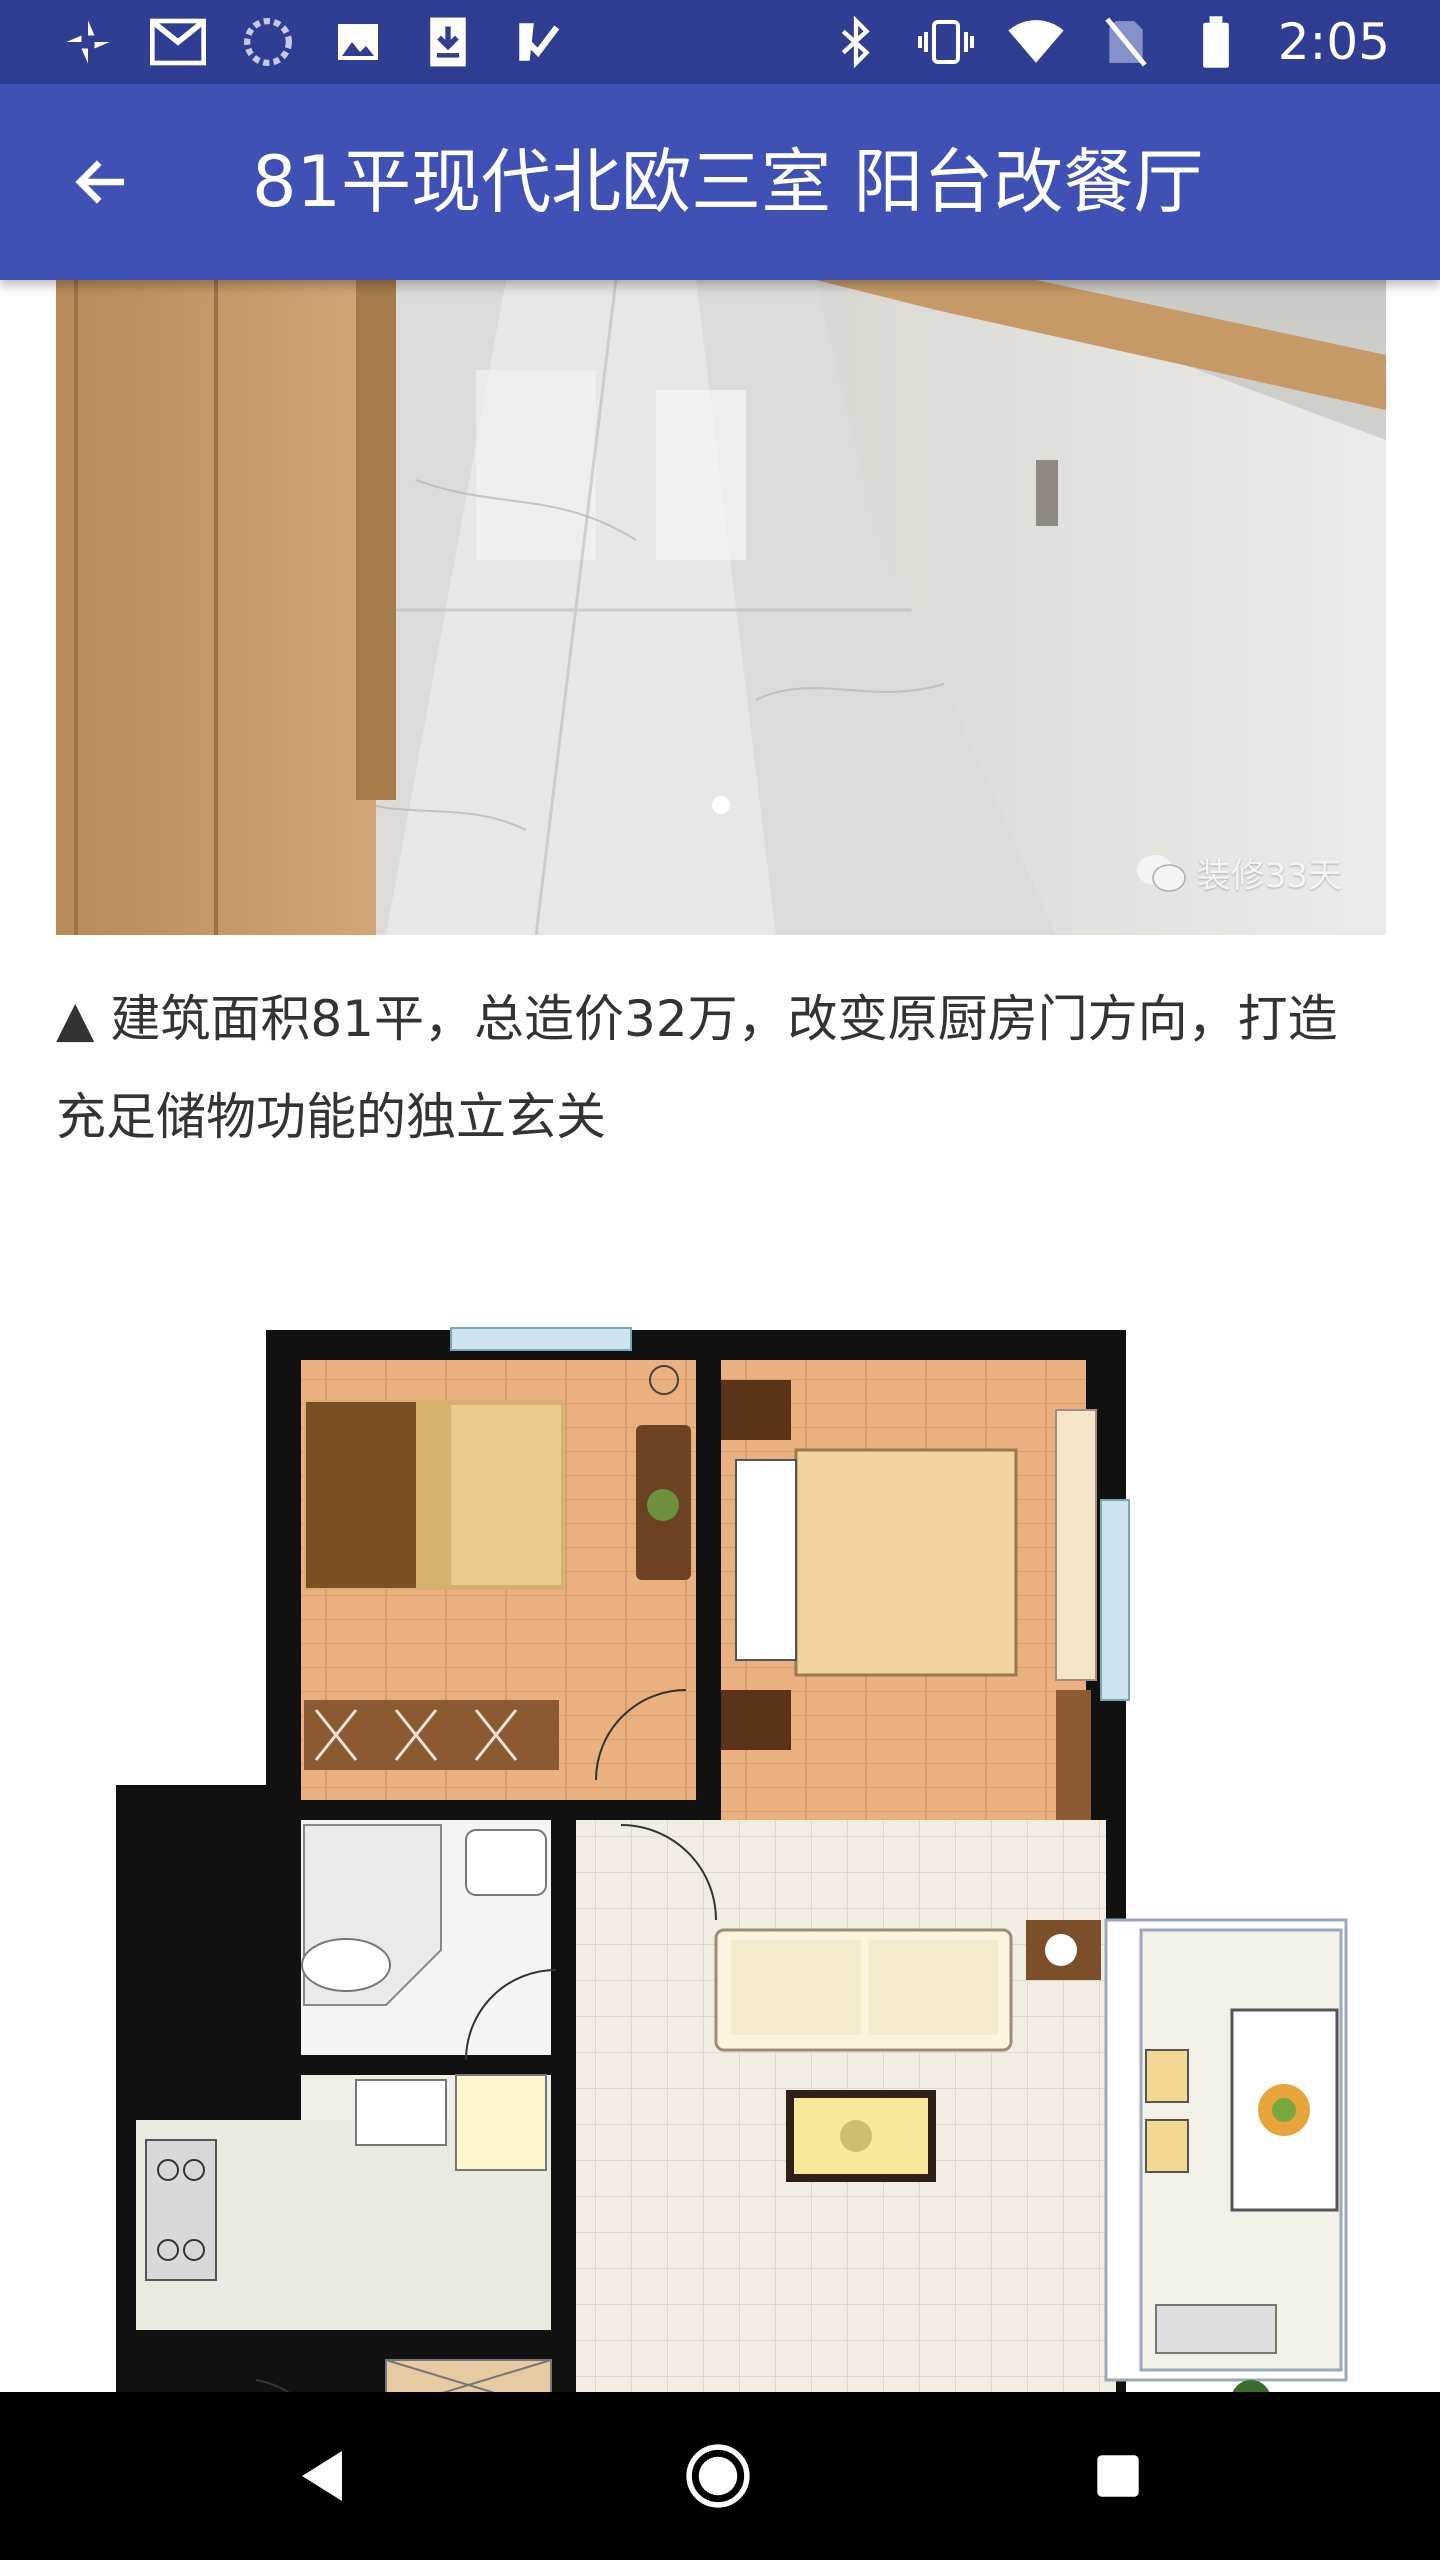  I want to click on gmail-icon, so click(178, 42).